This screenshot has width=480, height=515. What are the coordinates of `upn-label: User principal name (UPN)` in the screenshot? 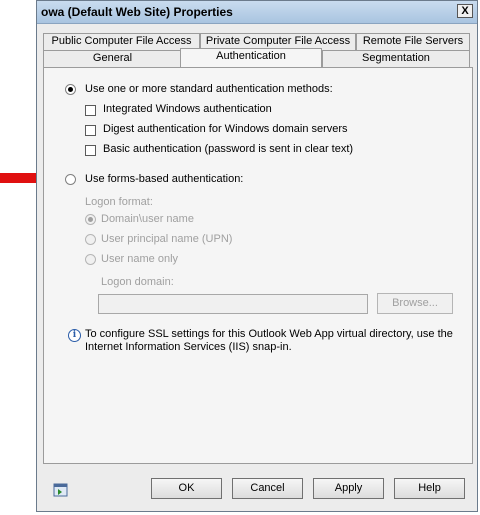 It's located at (167, 239).